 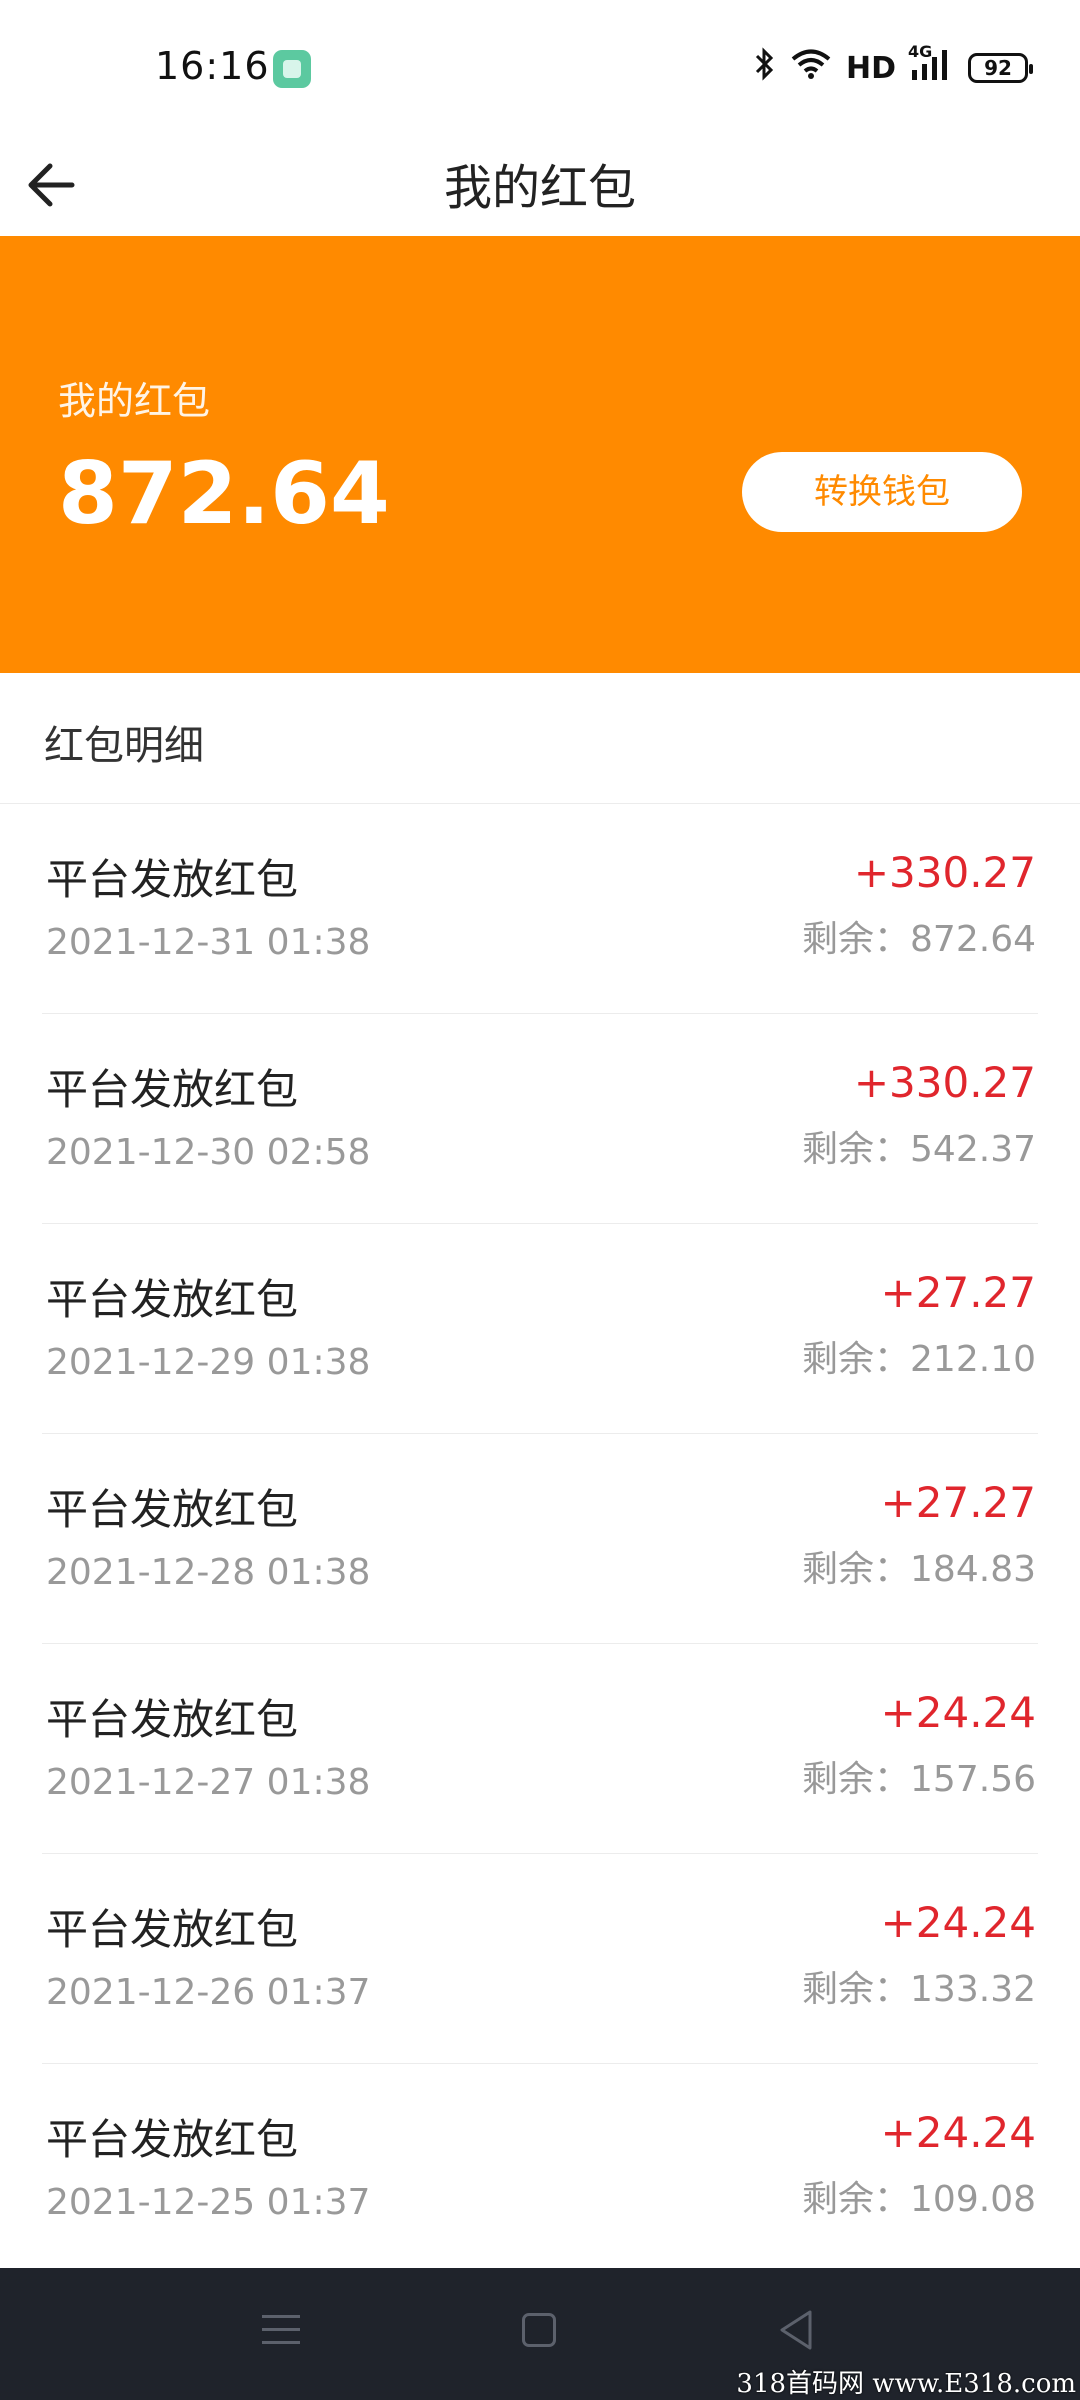 What do you see at coordinates (208, 1152) in the screenshot?
I see `record-date: 2021-12-30 02:58` at bounding box center [208, 1152].